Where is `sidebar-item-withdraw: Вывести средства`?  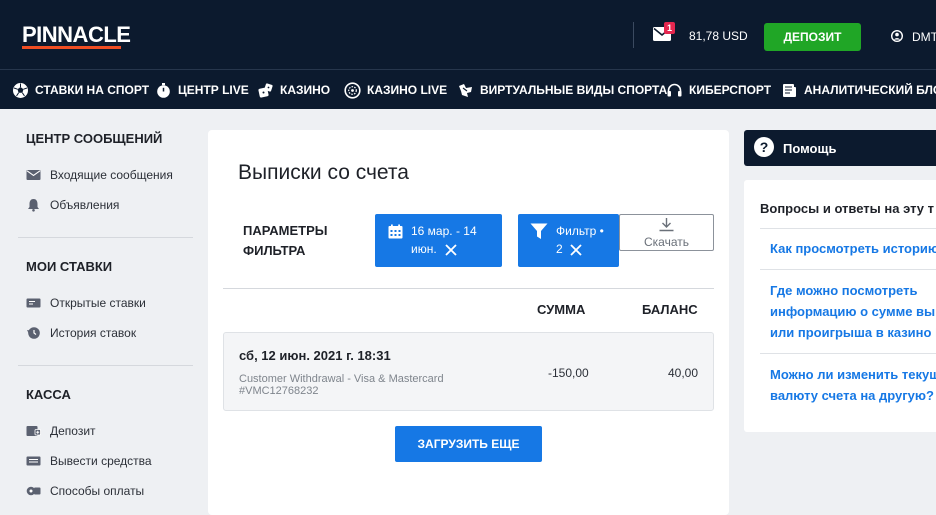 sidebar-item-withdraw: Вывести средства is located at coordinates (89, 461).